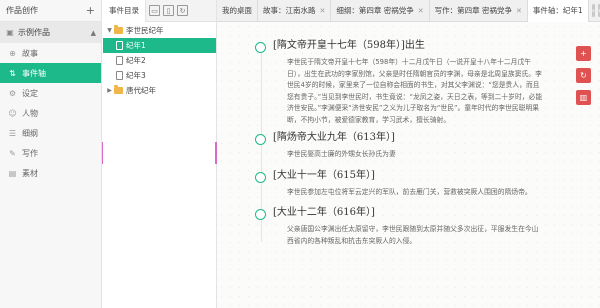 Image resolution: width=600 pixels, height=308 pixels. I want to click on tree-label: 纪年2, so click(136, 60).